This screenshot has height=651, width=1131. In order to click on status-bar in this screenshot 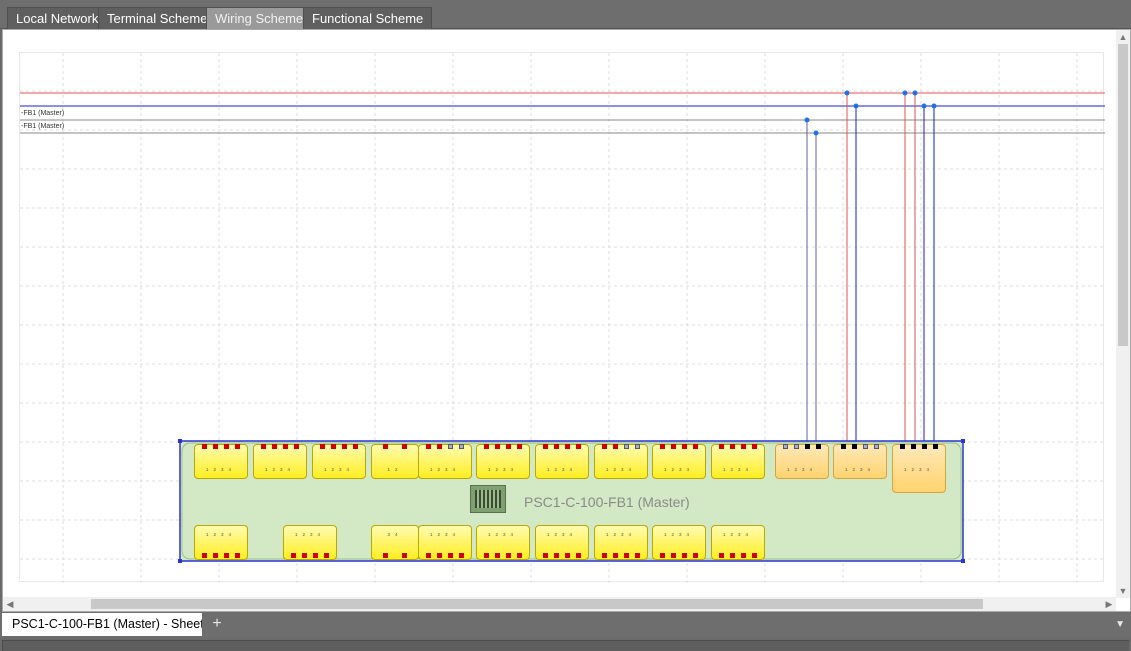, I will do `click(565, 645)`.